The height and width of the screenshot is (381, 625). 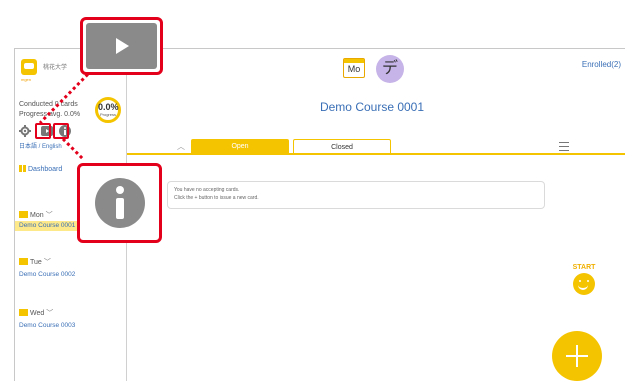 I want to click on sidebar-item-course-0002: Demo Course 0002, so click(x=47, y=274).